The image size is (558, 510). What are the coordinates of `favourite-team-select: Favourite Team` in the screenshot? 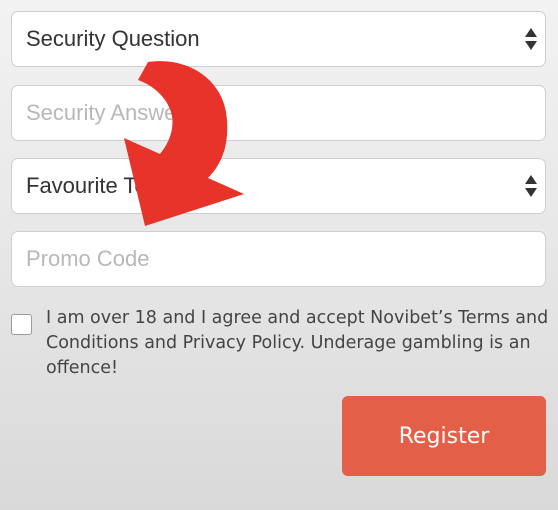 It's located at (278, 186).